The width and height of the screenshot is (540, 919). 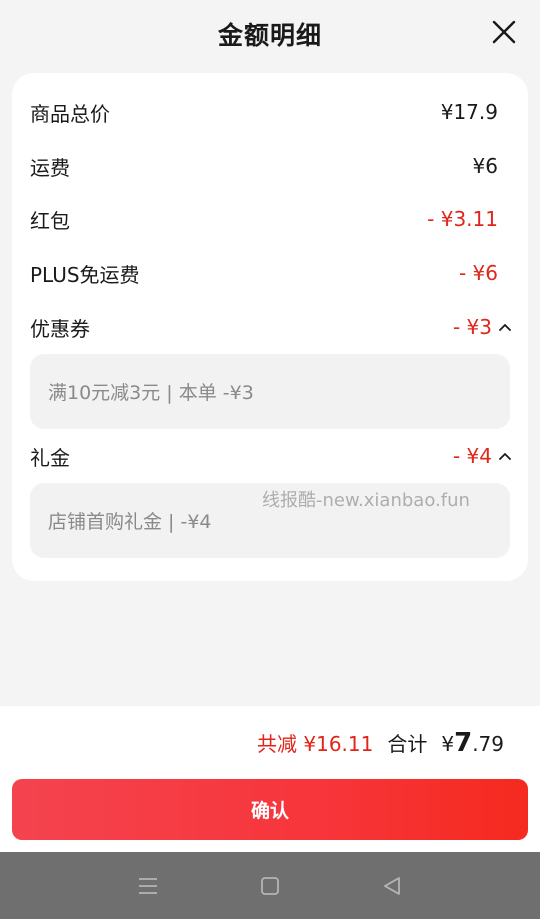 I want to click on back-triangle-icon, so click(x=392, y=886).